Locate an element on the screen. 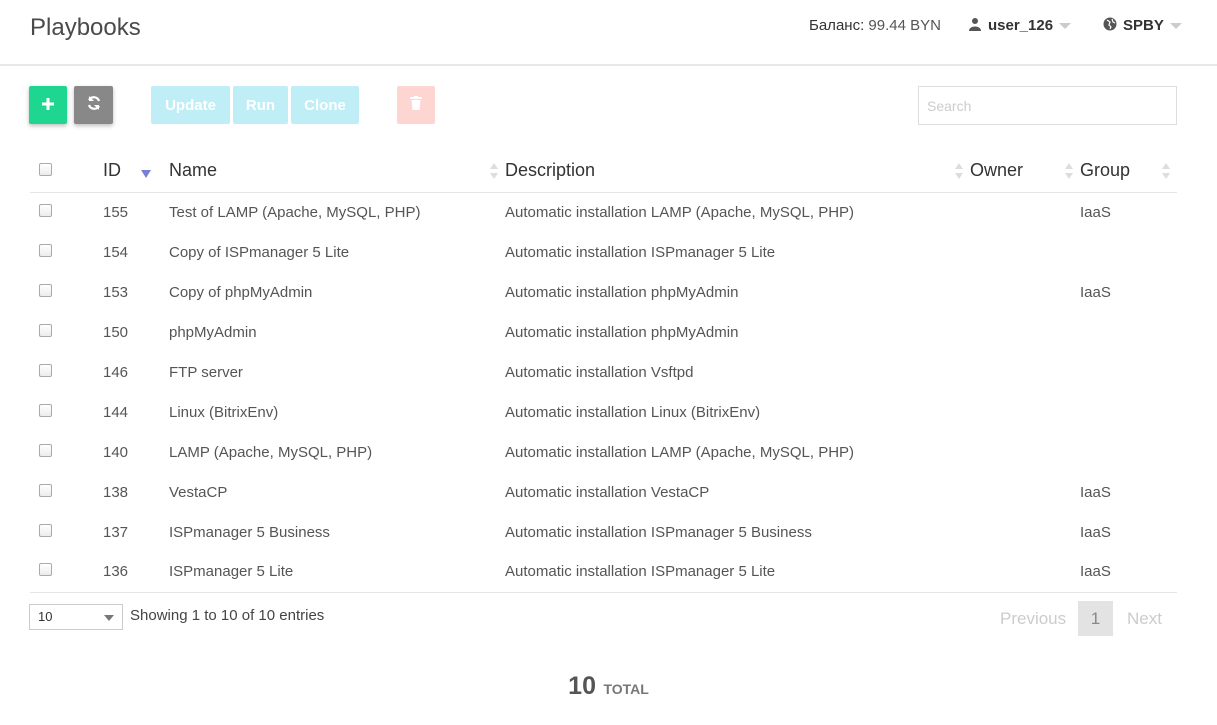 The width and height of the screenshot is (1217, 725). page-length-value: 10 is located at coordinates (45, 616).